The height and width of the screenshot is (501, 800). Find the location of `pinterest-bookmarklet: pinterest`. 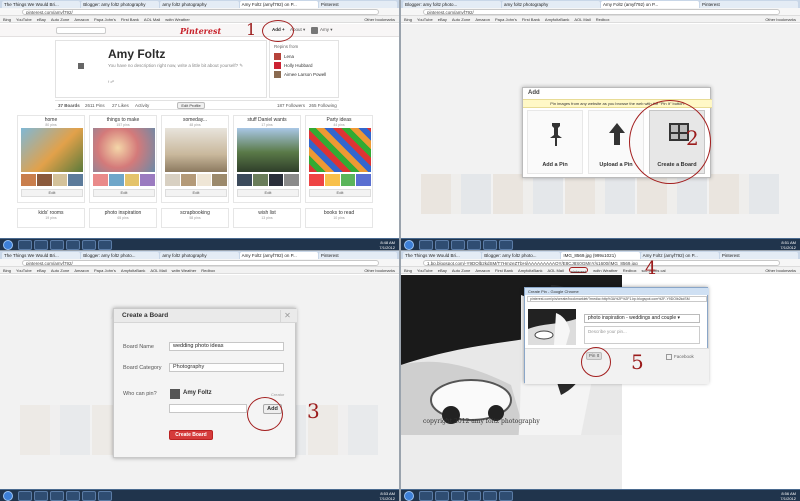

pinterest-bookmarklet: pinterest is located at coordinates (578, 270).